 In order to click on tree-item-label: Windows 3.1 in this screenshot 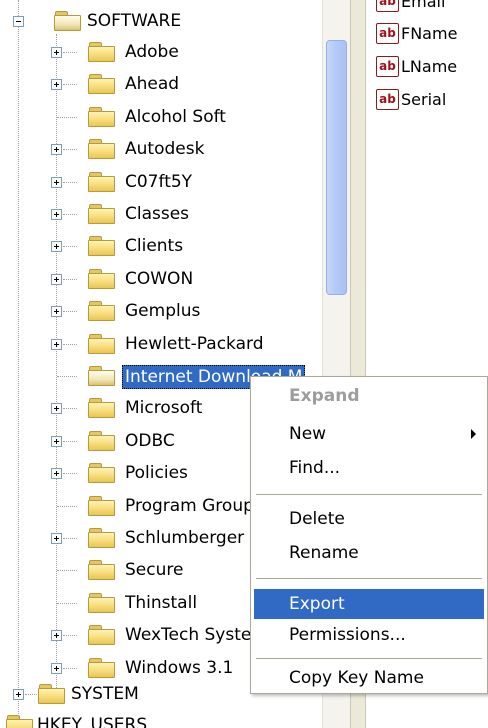, I will do `click(179, 667)`.